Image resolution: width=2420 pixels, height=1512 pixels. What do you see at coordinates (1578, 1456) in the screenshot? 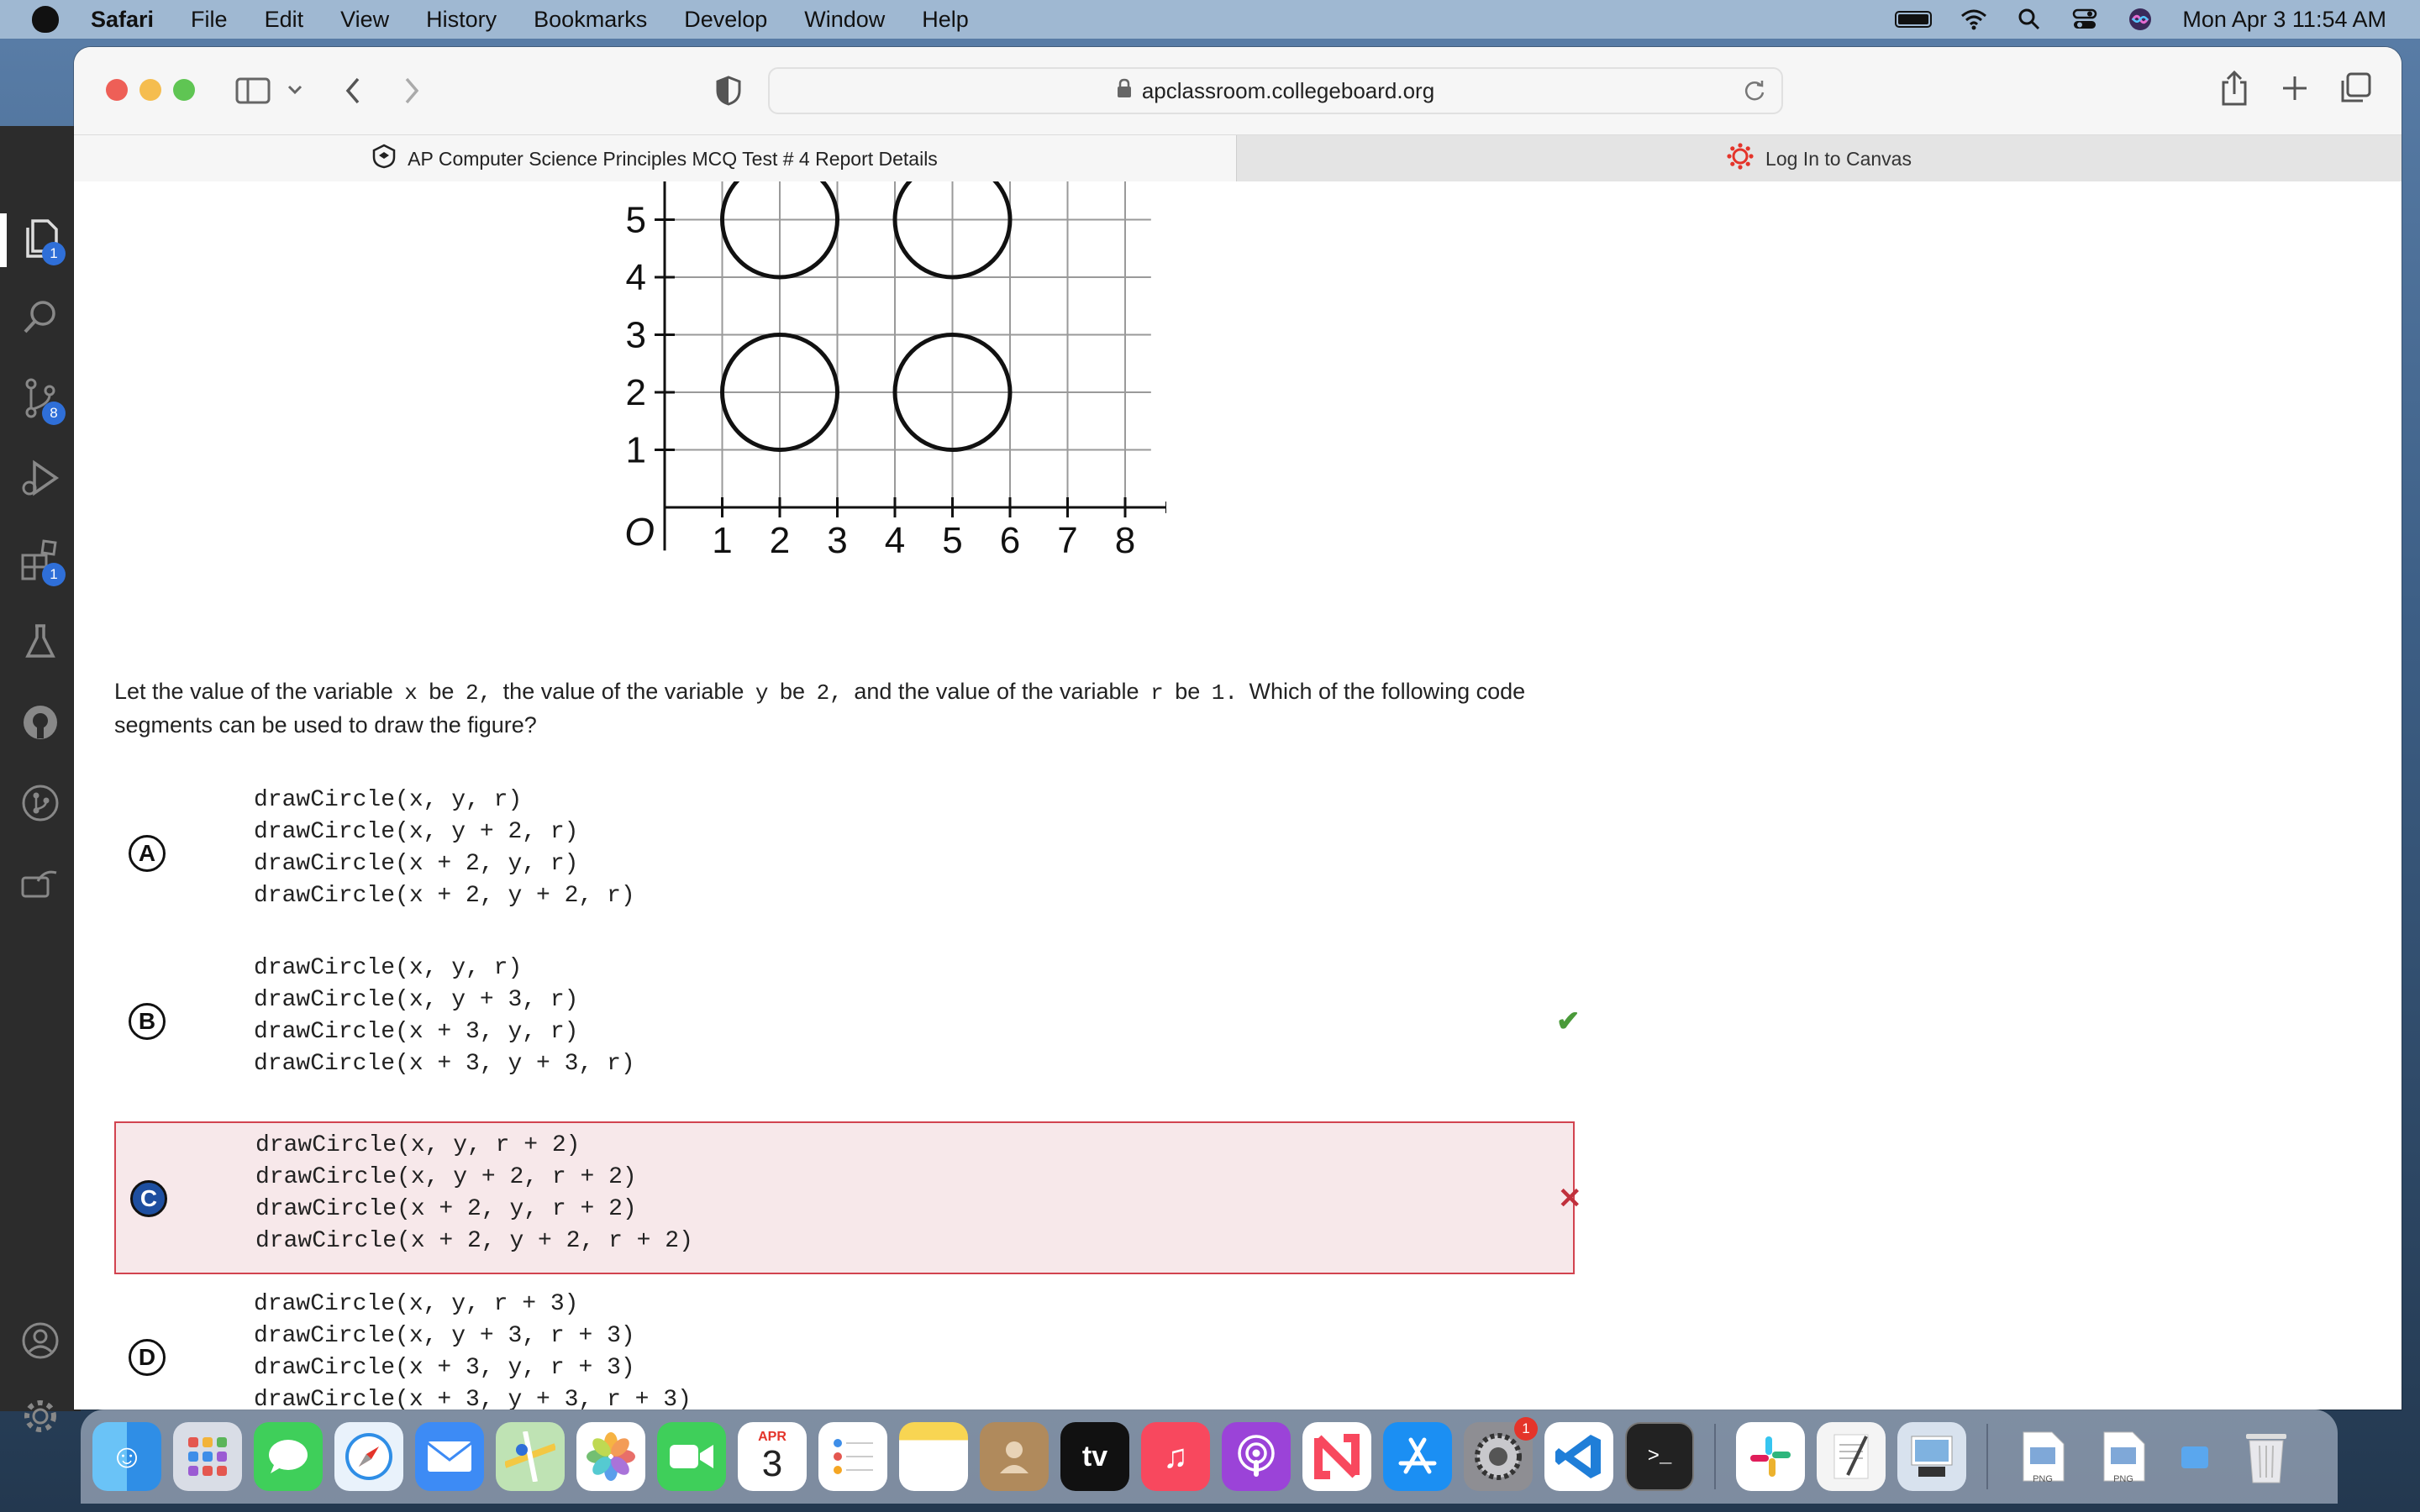
I see `vscode-icon` at bounding box center [1578, 1456].